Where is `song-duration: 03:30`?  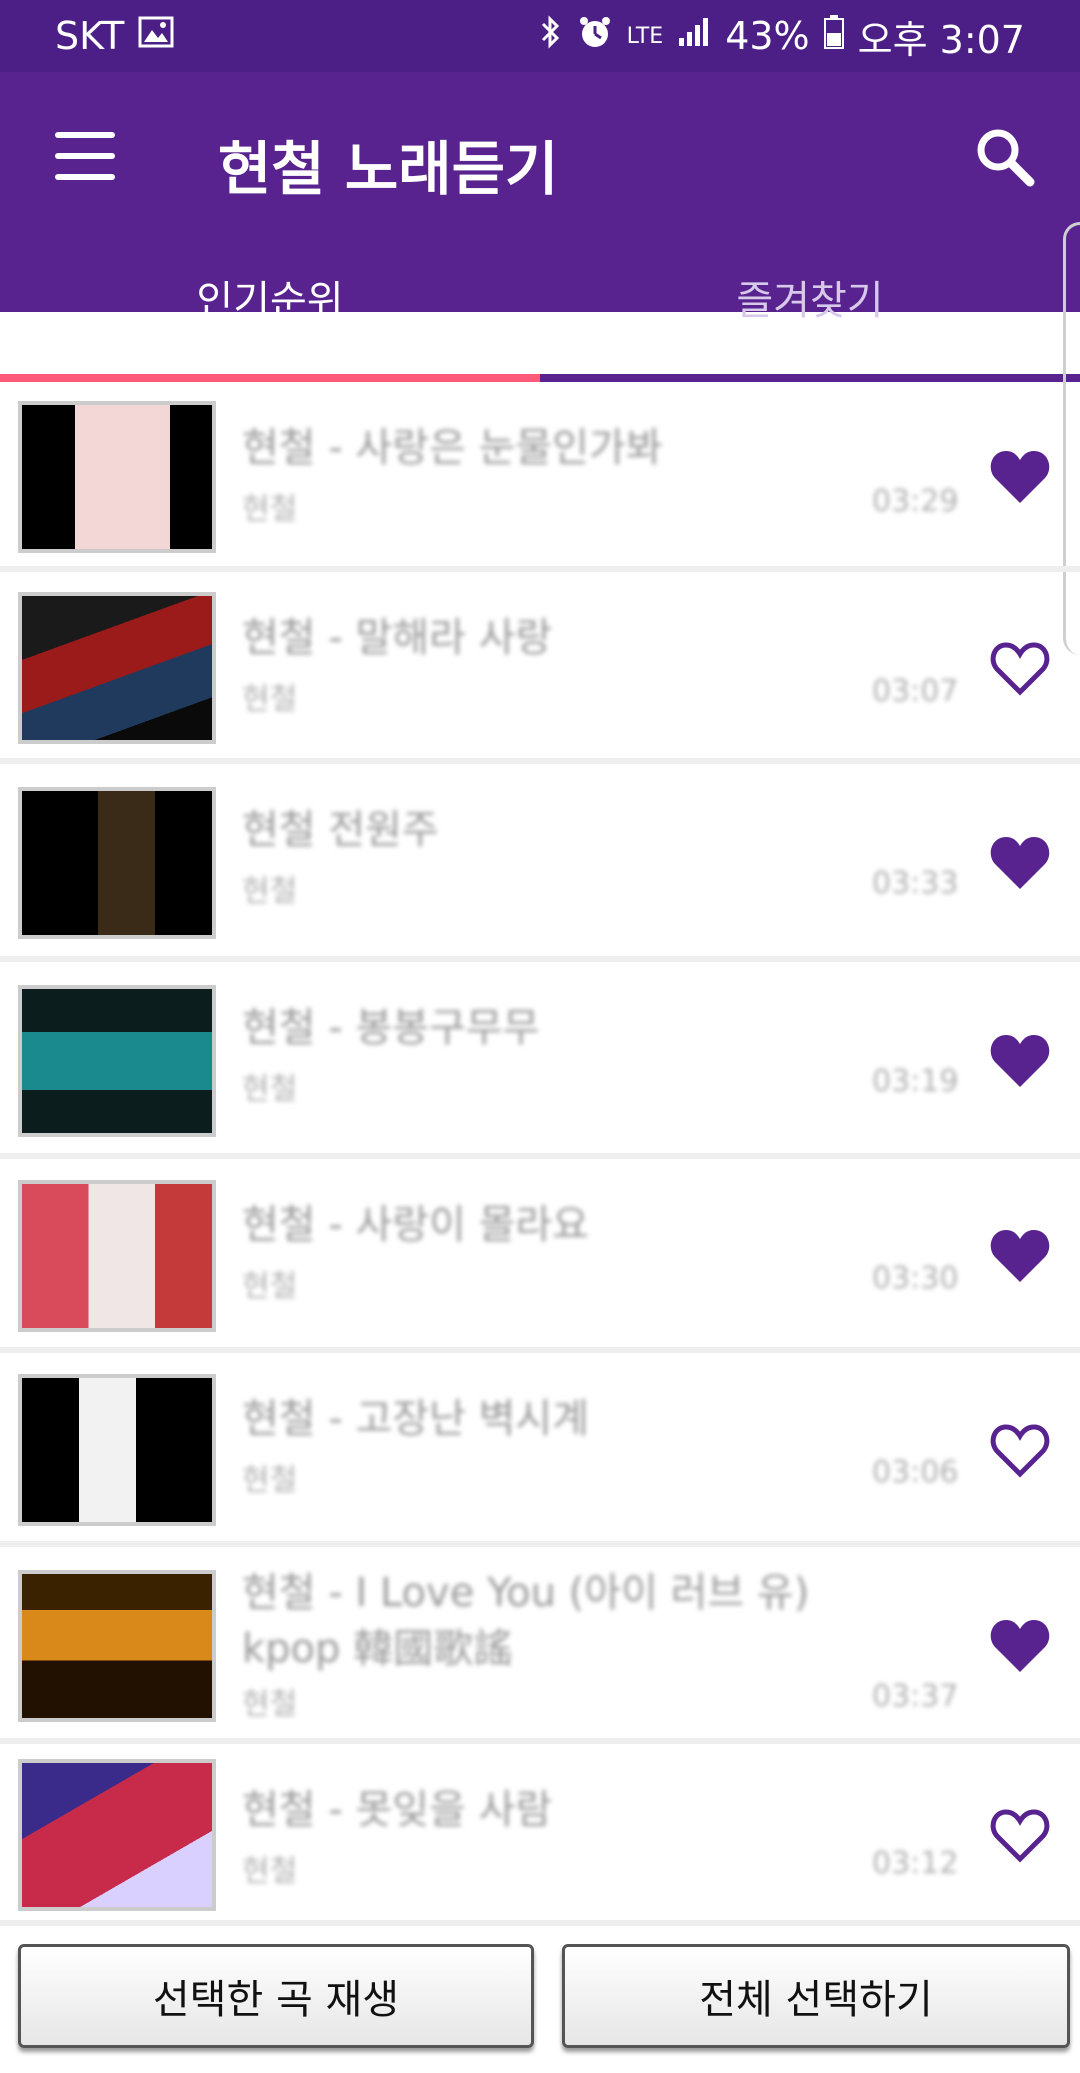
song-duration: 03:30 is located at coordinates (915, 1278).